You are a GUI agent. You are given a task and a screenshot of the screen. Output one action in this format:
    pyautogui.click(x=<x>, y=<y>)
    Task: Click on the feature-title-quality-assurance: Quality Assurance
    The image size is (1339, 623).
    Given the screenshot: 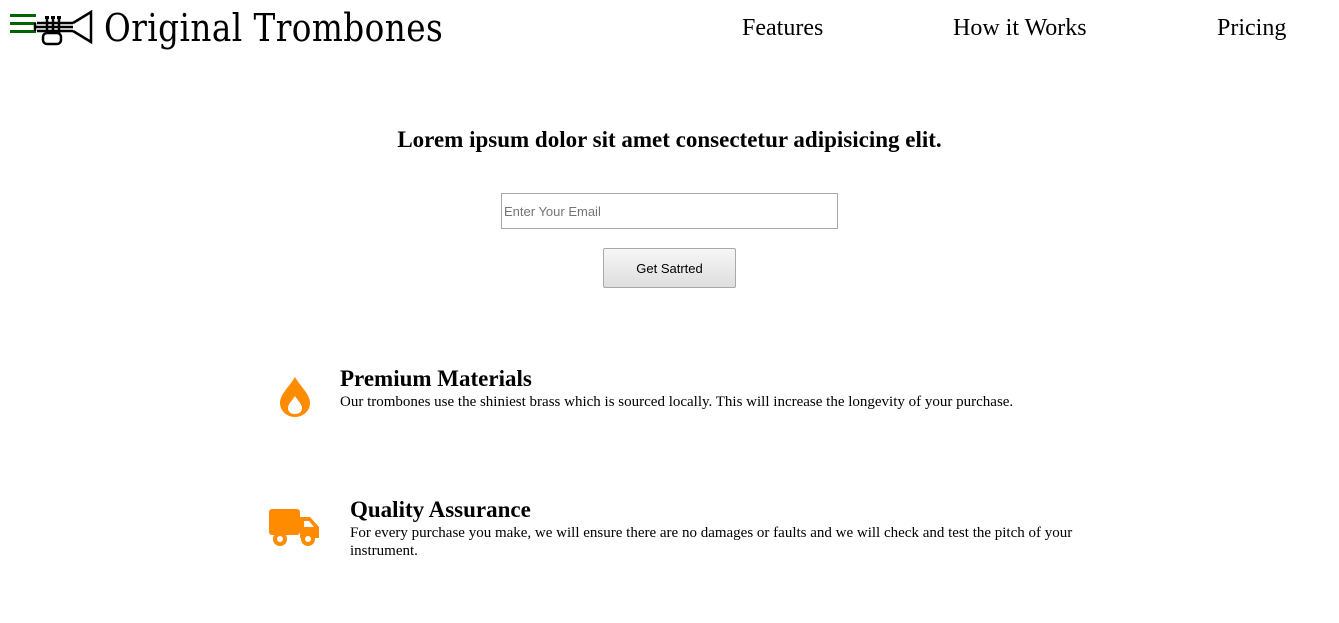 What is the action you would take?
    pyautogui.click(x=440, y=509)
    